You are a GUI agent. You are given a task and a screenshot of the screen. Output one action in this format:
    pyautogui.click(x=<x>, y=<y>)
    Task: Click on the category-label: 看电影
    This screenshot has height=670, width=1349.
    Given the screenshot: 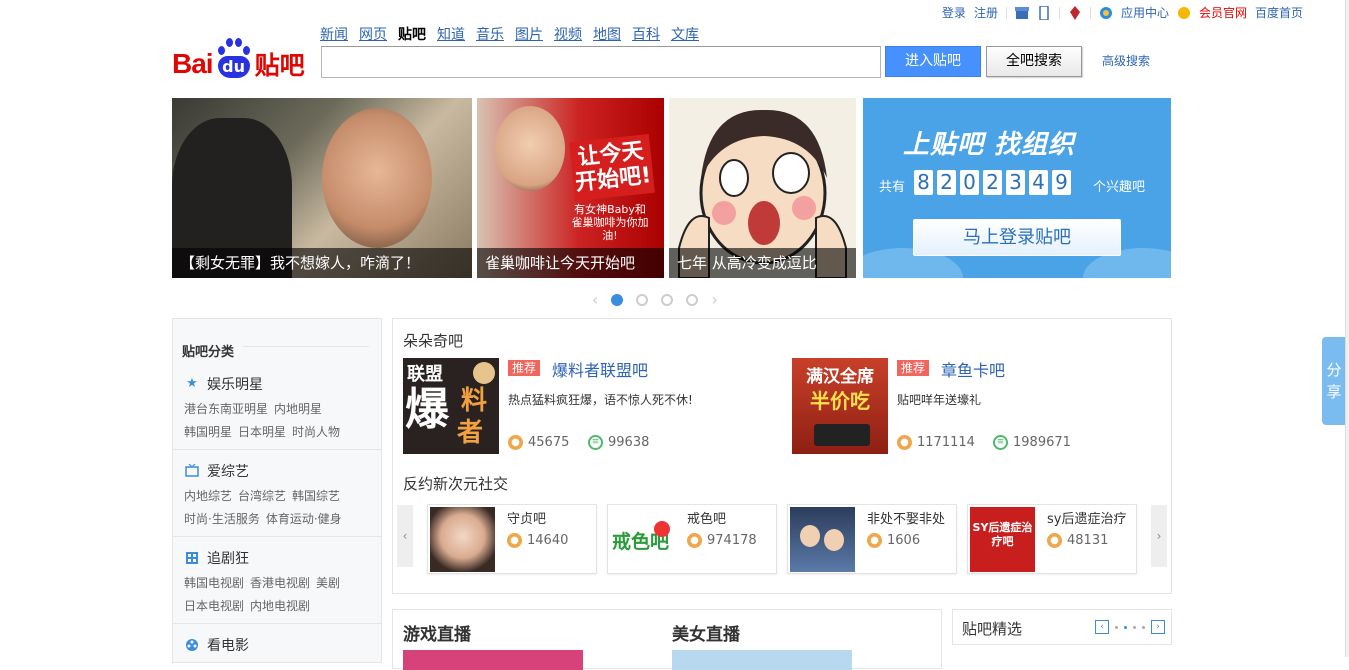 What is the action you would take?
    pyautogui.click(x=228, y=645)
    